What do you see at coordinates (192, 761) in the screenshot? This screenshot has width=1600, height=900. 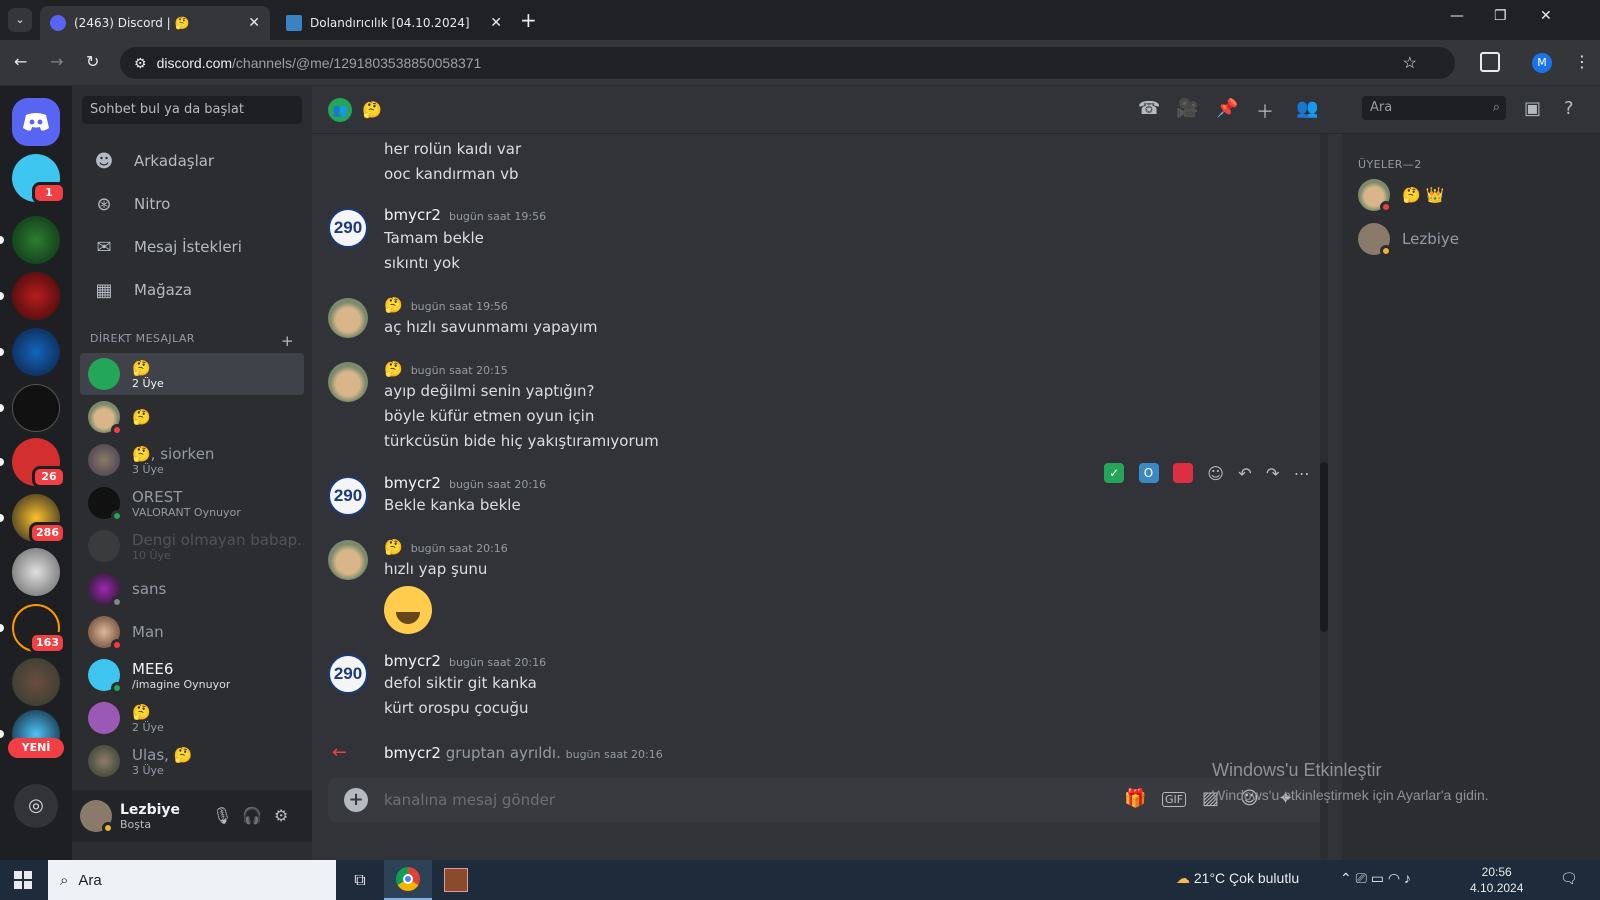 I see `dm-item: Ulas, 🤔 3 Üye` at bounding box center [192, 761].